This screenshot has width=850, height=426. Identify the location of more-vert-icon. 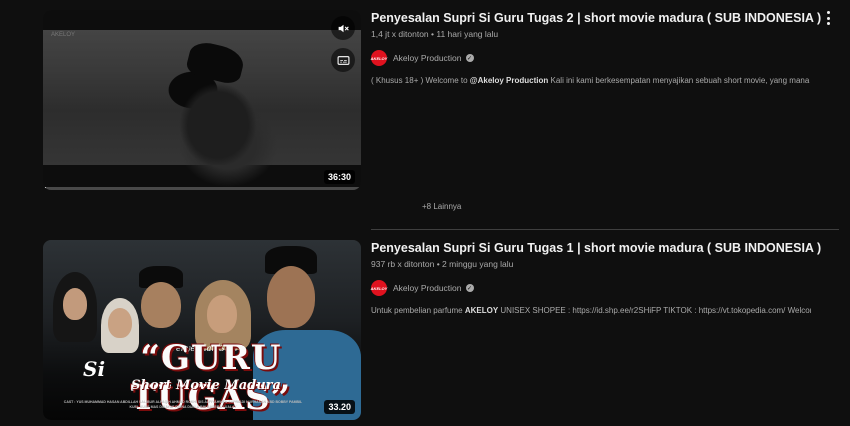
(828, 18).